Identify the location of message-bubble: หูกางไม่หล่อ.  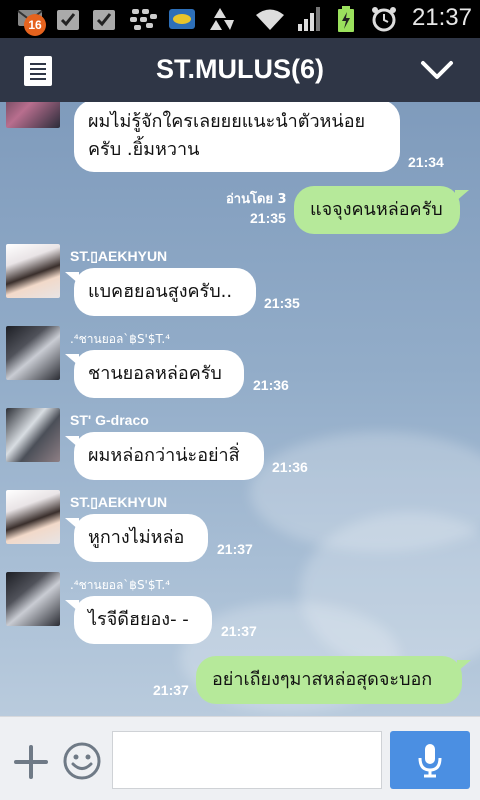
(136, 538).